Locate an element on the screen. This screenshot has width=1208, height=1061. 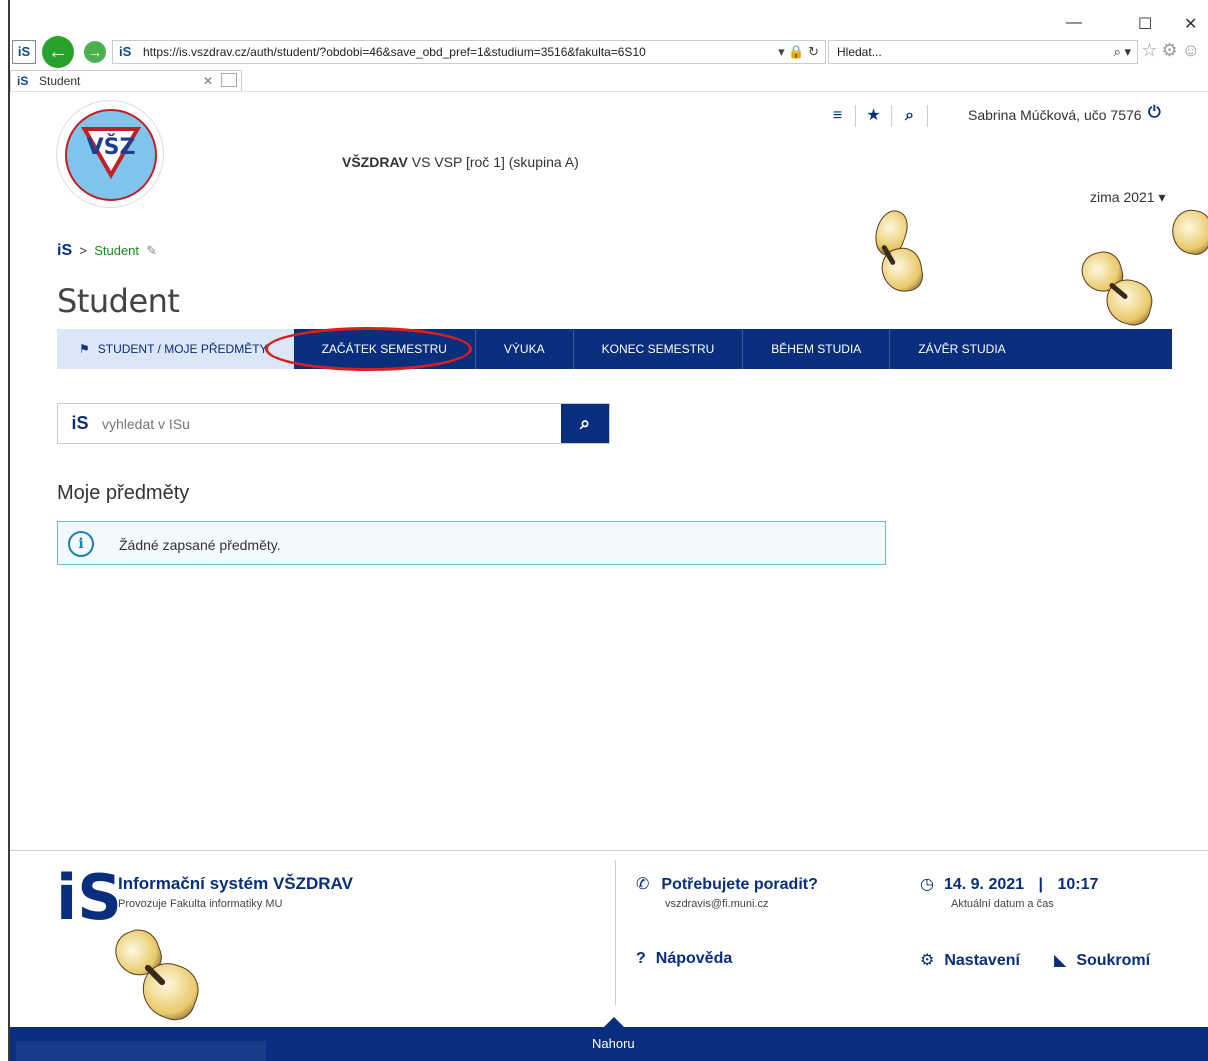
nav-label: STUDENT / MOJE PŘEDMĚTY is located at coordinates (182, 349).